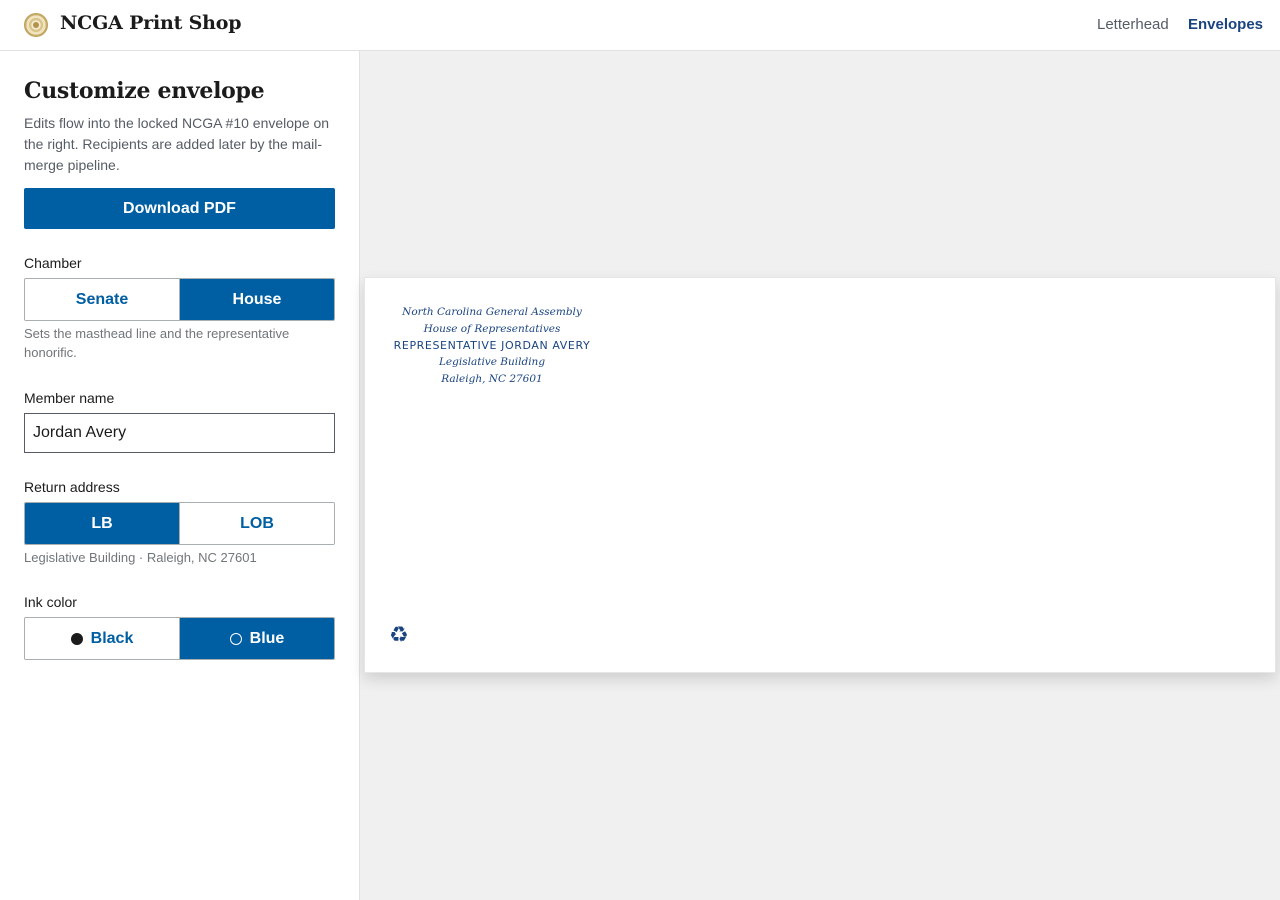  What do you see at coordinates (102, 299) in the screenshot?
I see `chamber-senate-button: Senate` at bounding box center [102, 299].